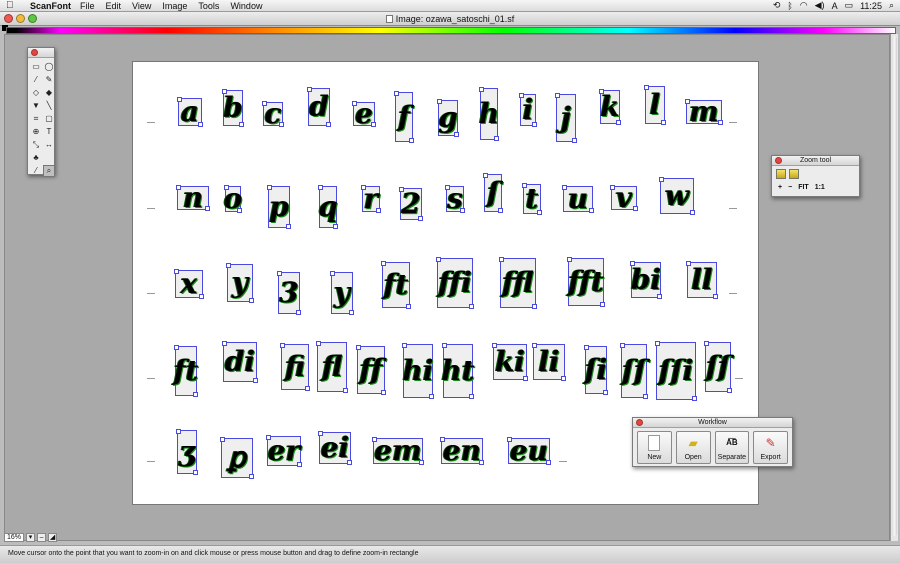 The width and height of the screenshot is (900, 563). What do you see at coordinates (549, 362) in the screenshot?
I see `glyph-box: li` at bounding box center [549, 362].